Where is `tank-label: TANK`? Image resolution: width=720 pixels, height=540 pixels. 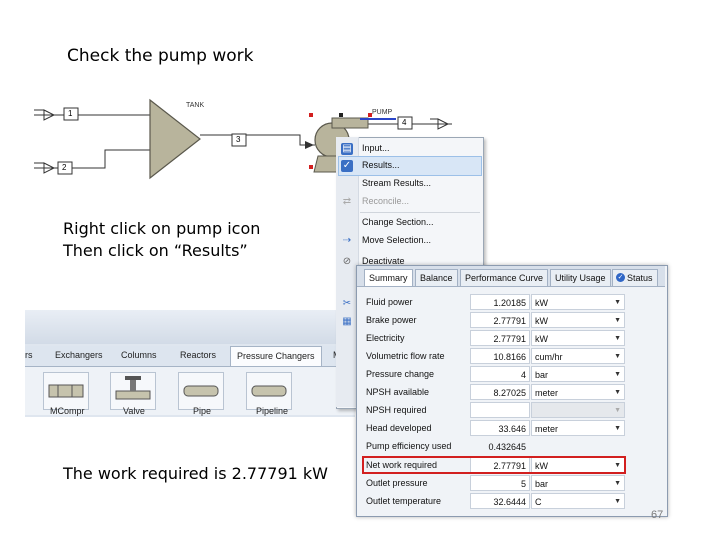
tank-label: TANK is located at coordinates (195, 105).